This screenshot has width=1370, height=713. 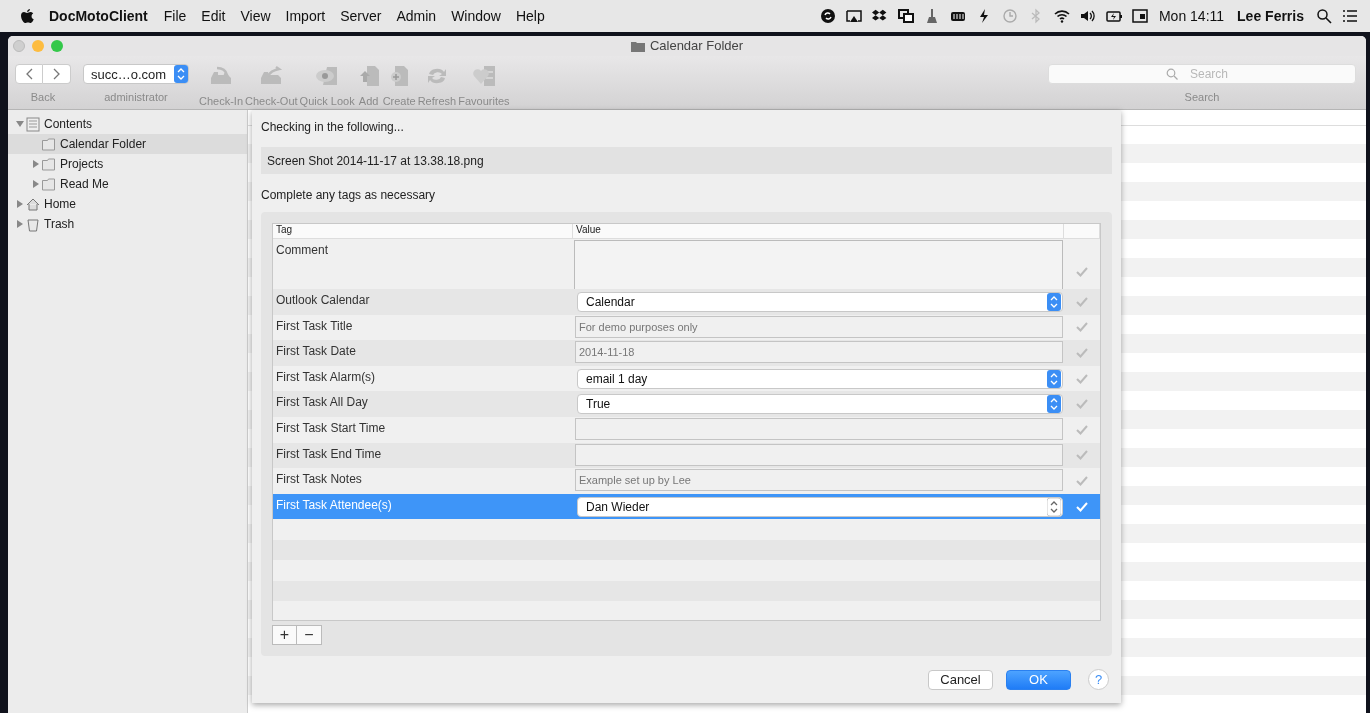 What do you see at coordinates (820, 378) in the screenshot?
I see `value-dropdown: email 1 day` at bounding box center [820, 378].